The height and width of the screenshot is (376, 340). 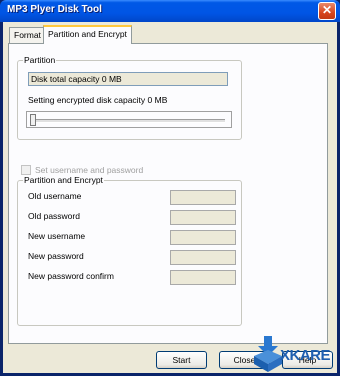 What do you see at coordinates (203, 197) in the screenshot?
I see `old-username-field` at bounding box center [203, 197].